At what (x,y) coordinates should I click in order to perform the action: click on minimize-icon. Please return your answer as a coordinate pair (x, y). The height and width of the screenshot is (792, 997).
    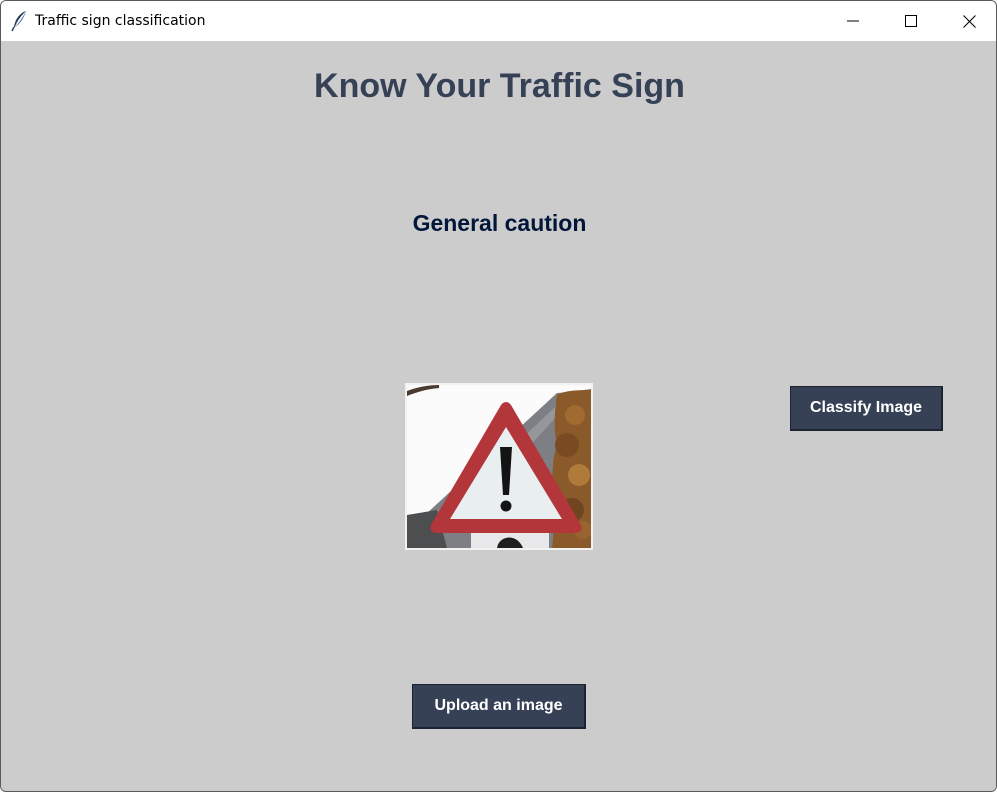
    Looking at the image, I should click on (853, 21).